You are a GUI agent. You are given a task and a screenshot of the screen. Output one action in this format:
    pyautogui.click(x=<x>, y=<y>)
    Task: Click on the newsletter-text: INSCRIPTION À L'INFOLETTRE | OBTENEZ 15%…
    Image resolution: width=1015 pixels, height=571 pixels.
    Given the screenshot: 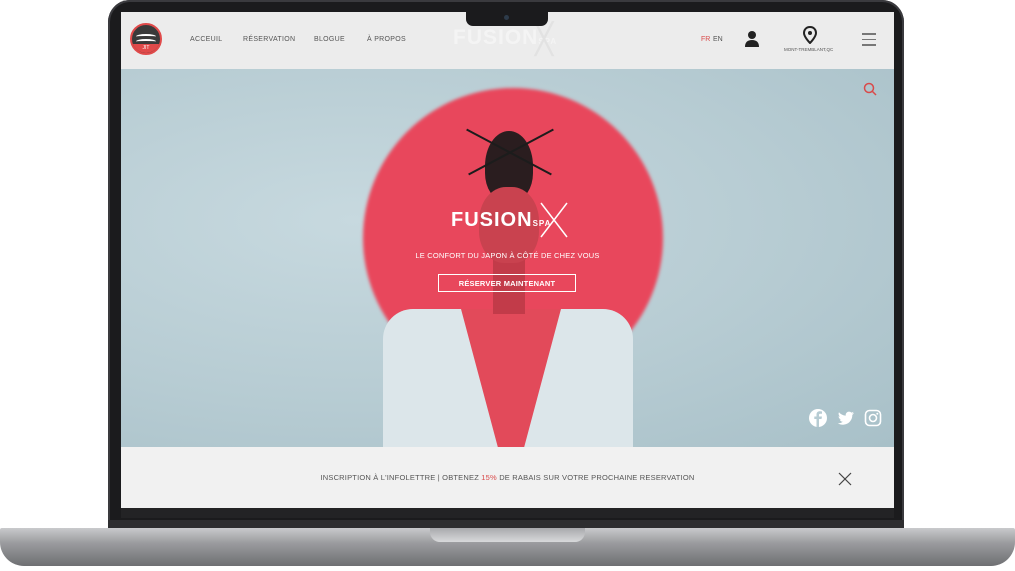 What is the action you would take?
    pyautogui.click(x=507, y=477)
    